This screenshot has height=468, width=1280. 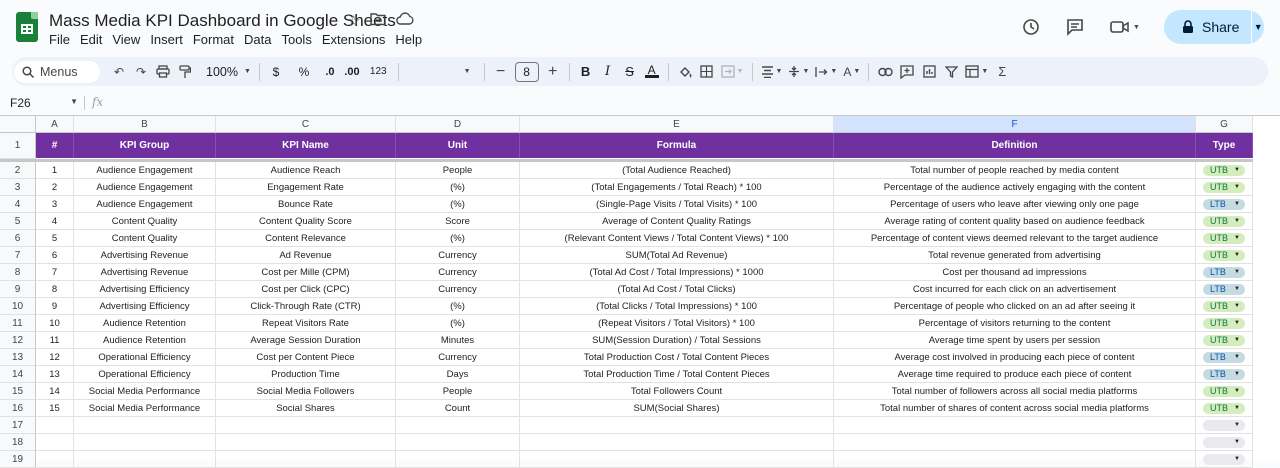 I want to click on table-header-cell: Type, so click(x=1224, y=145).